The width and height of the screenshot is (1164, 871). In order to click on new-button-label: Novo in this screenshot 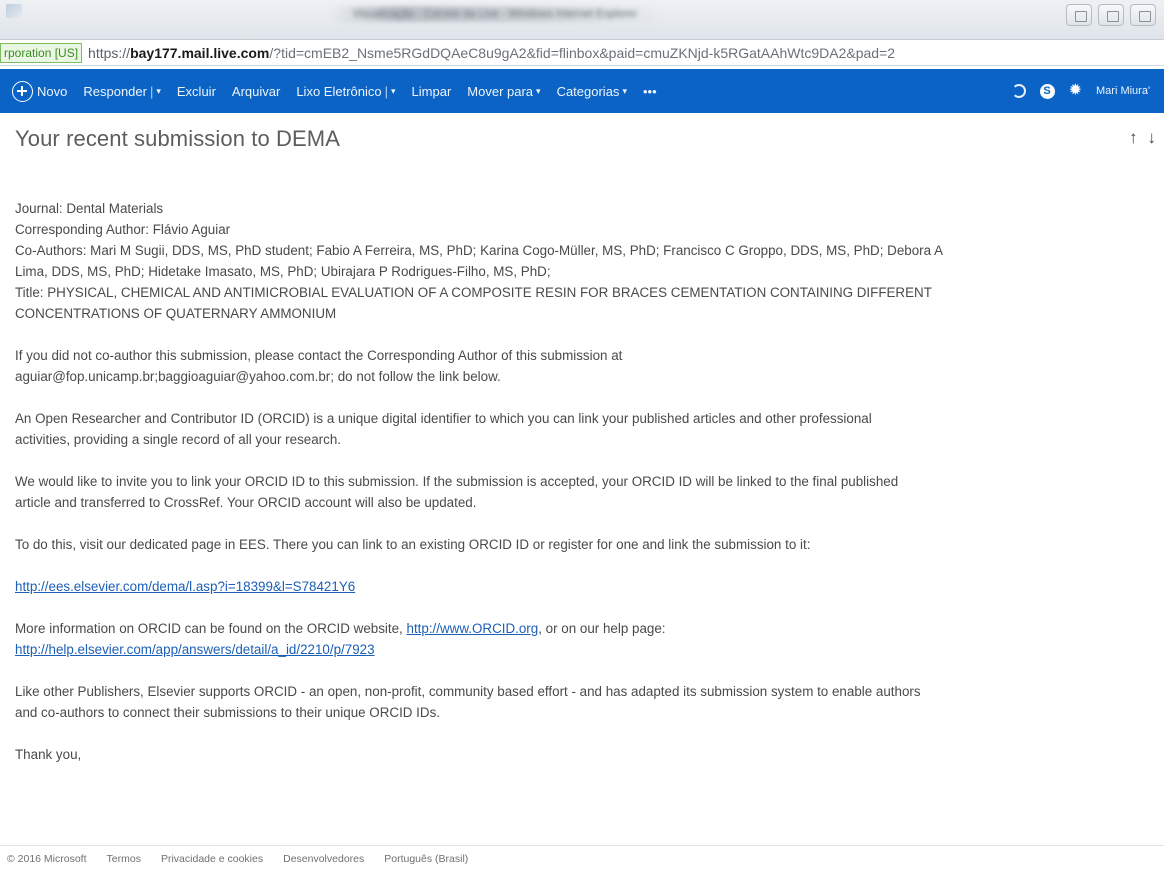, I will do `click(52, 91)`.